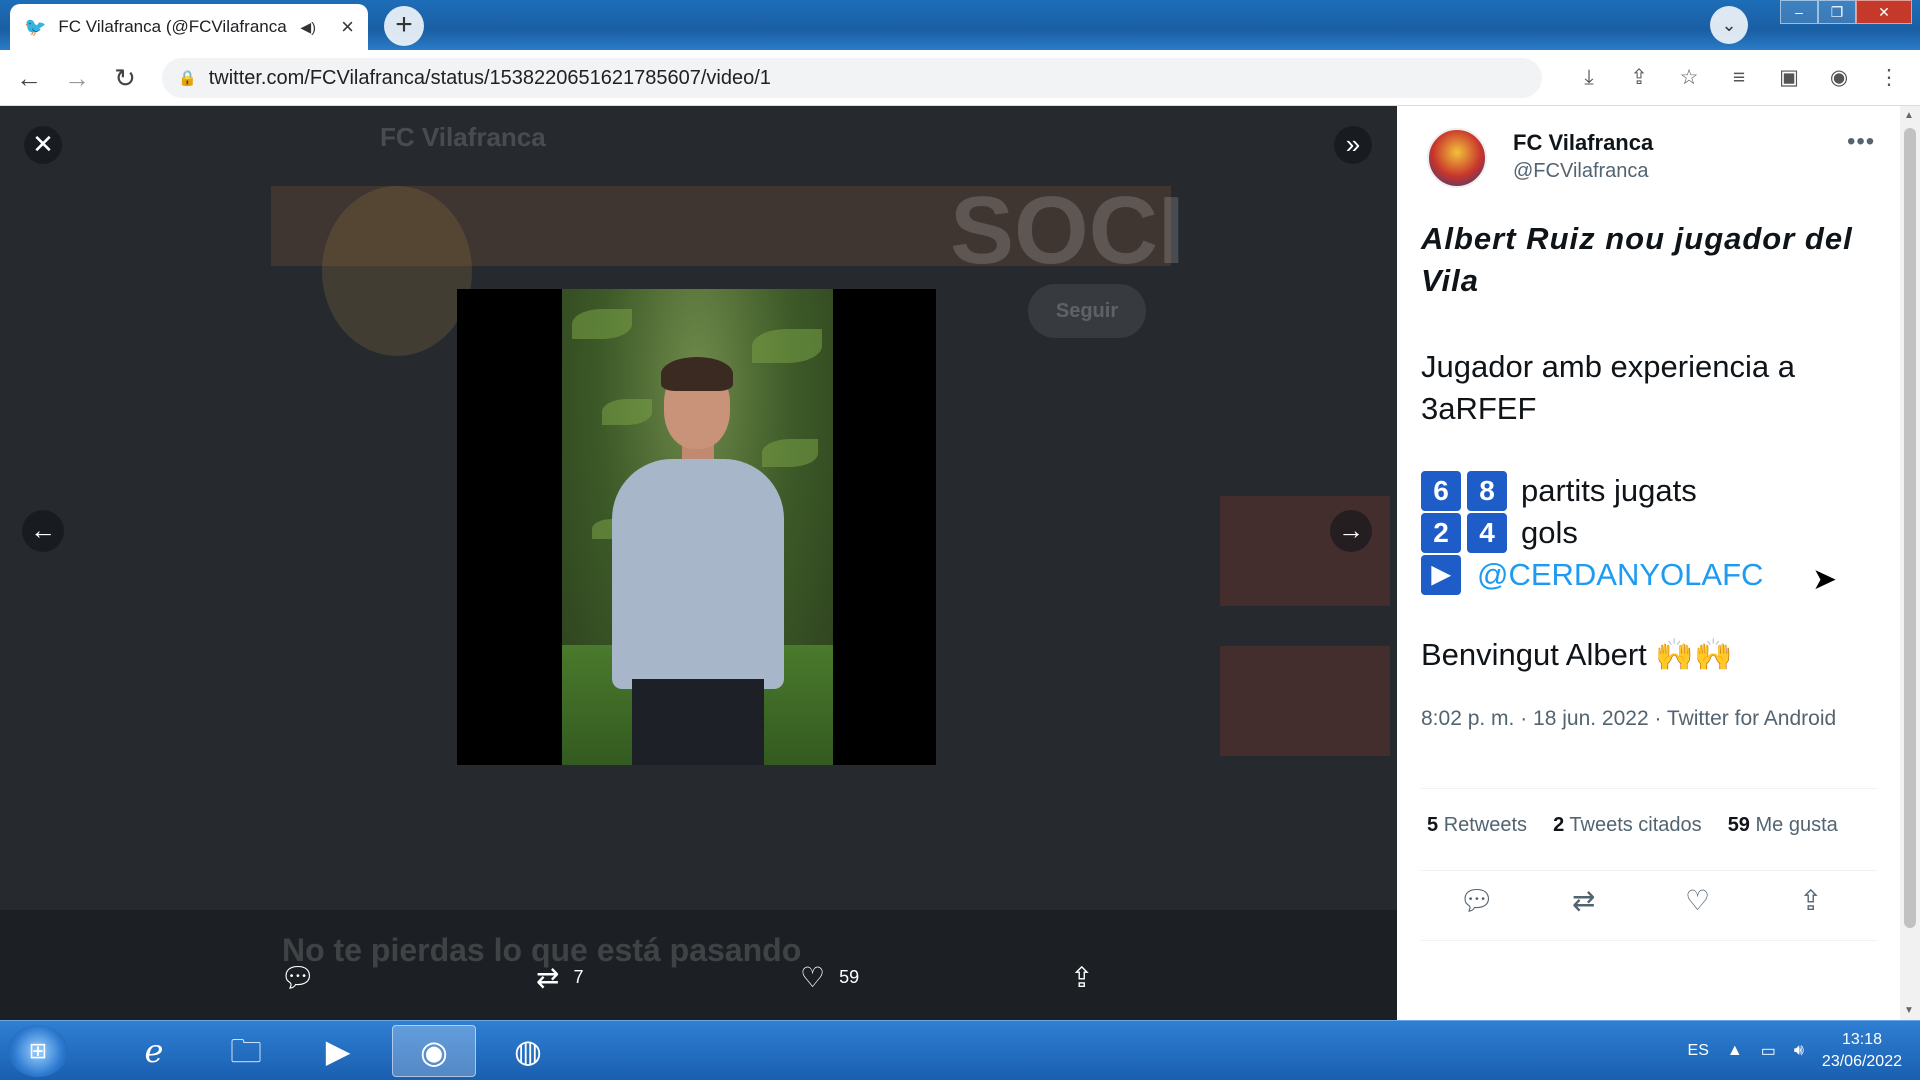  I want to click on window-controls: – ❐ ✕, so click(1846, 12).